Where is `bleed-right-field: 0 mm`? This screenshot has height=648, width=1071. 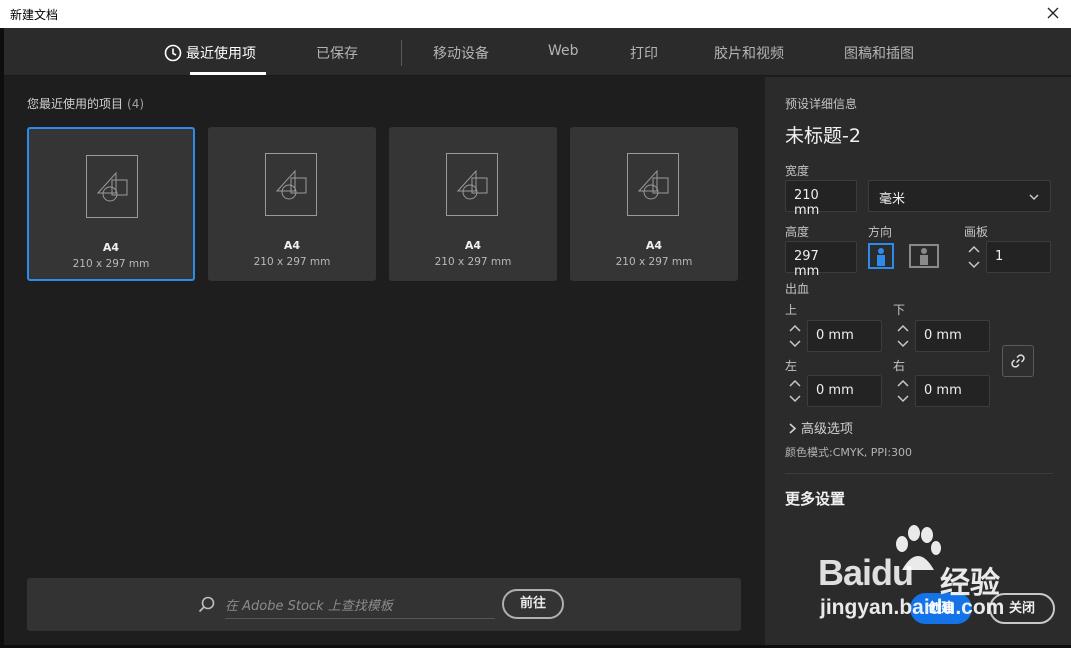
bleed-right-field: 0 mm is located at coordinates (952, 391).